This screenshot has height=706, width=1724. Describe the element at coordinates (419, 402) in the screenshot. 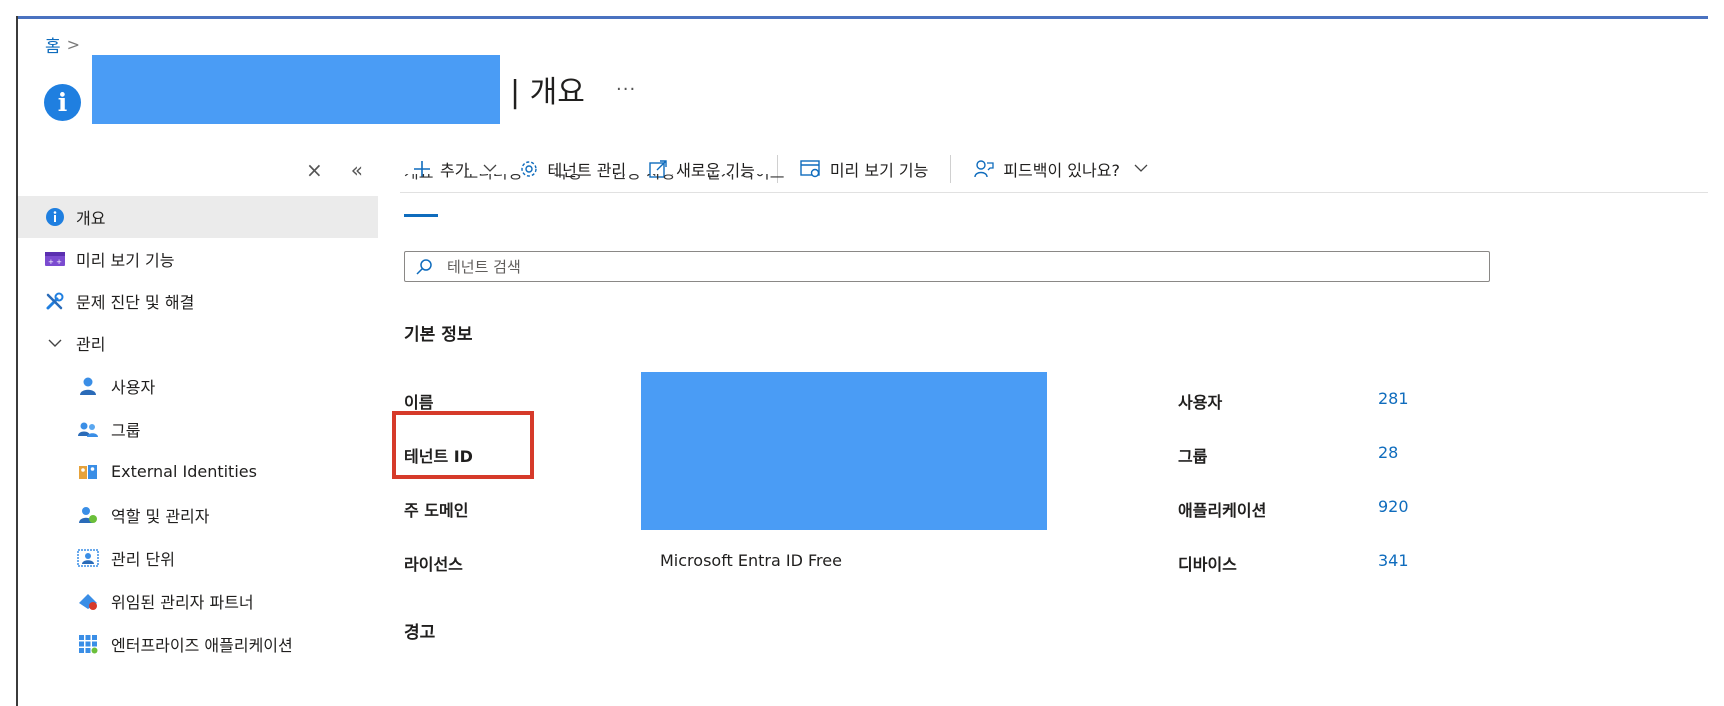

I see `name-label: 이름` at that location.